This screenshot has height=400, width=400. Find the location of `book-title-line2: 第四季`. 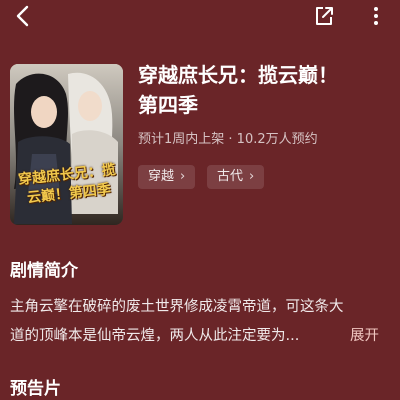

book-title-line2: 第四季 is located at coordinates (168, 105).